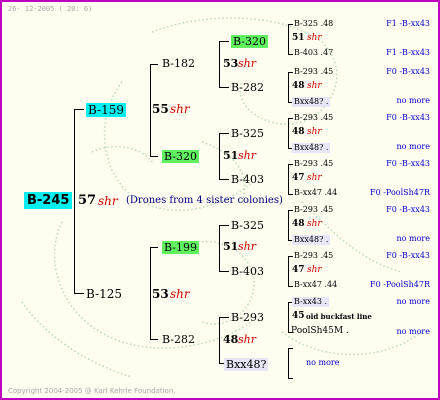  Describe the element at coordinates (313, 256) in the screenshot. I see `gen5-6-upper: B-293 .45` at that location.